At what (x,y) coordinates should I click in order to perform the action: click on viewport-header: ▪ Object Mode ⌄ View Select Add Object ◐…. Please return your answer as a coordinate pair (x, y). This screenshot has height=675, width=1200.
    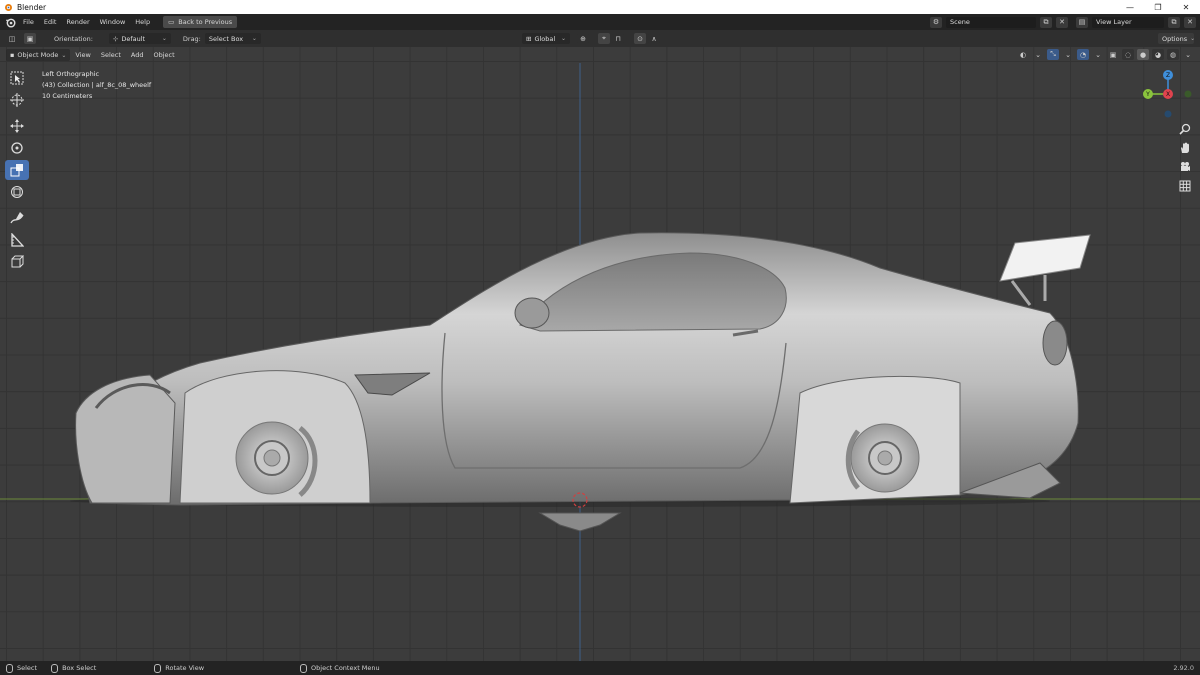
    Looking at the image, I should click on (600, 55).